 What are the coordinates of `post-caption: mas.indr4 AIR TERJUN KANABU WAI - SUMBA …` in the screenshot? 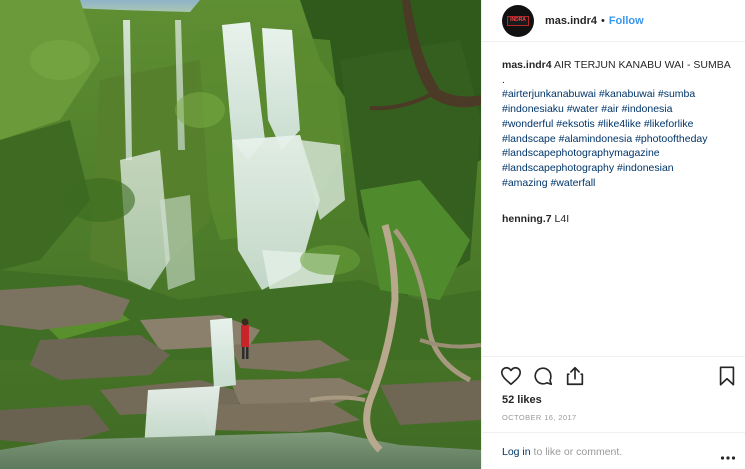 It's located at (620, 124).